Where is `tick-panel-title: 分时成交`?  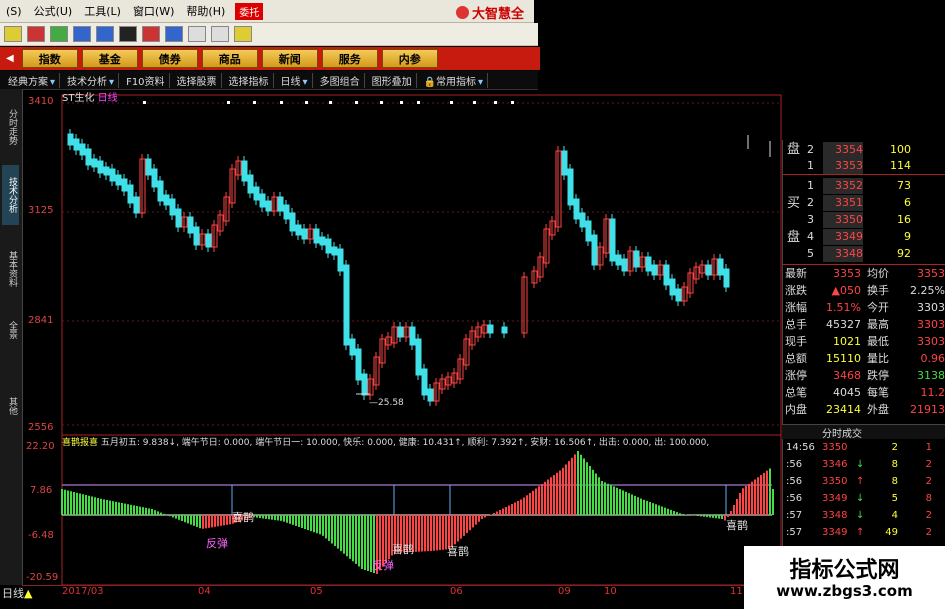
tick-panel-title: 分时成交 is located at coordinates (842, 434).